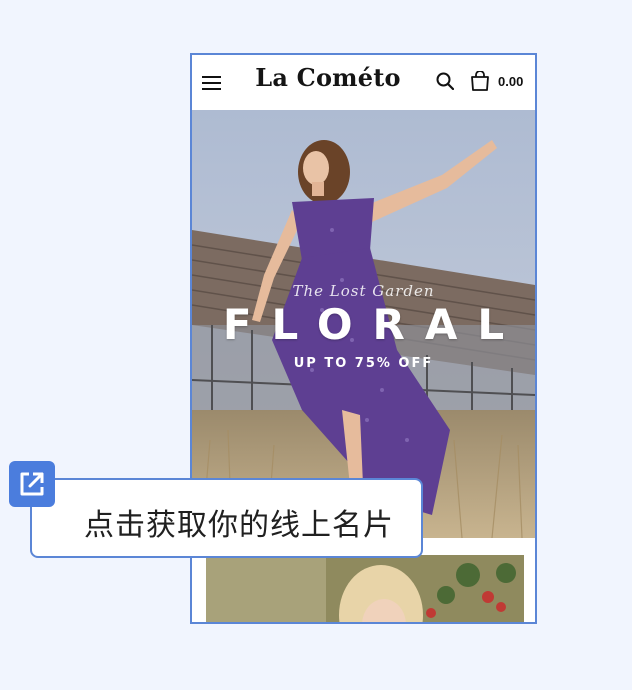 Image resolution: width=632 pixels, height=690 pixels. I want to click on business-card-prompt: 点击获取你的线上名片, so click(226, 518).